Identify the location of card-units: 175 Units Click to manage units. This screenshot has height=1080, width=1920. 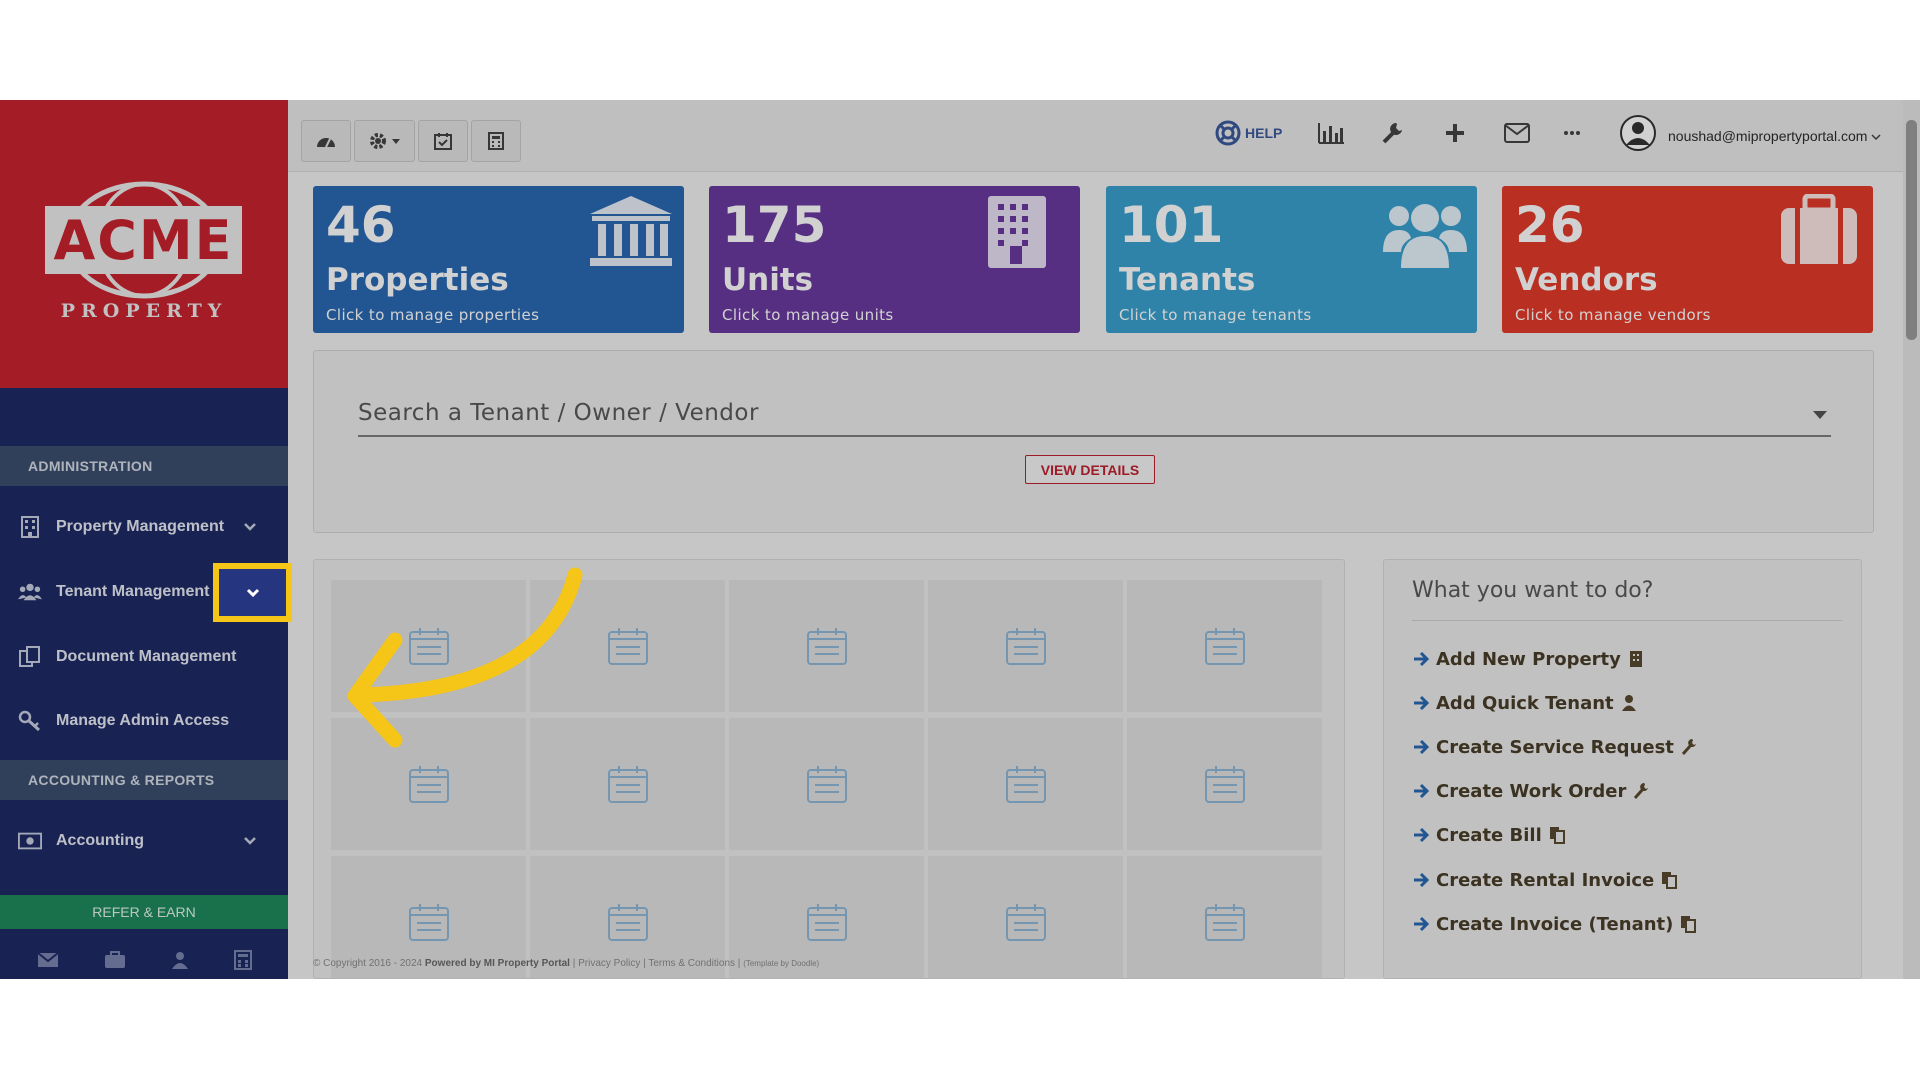
(894, 259).